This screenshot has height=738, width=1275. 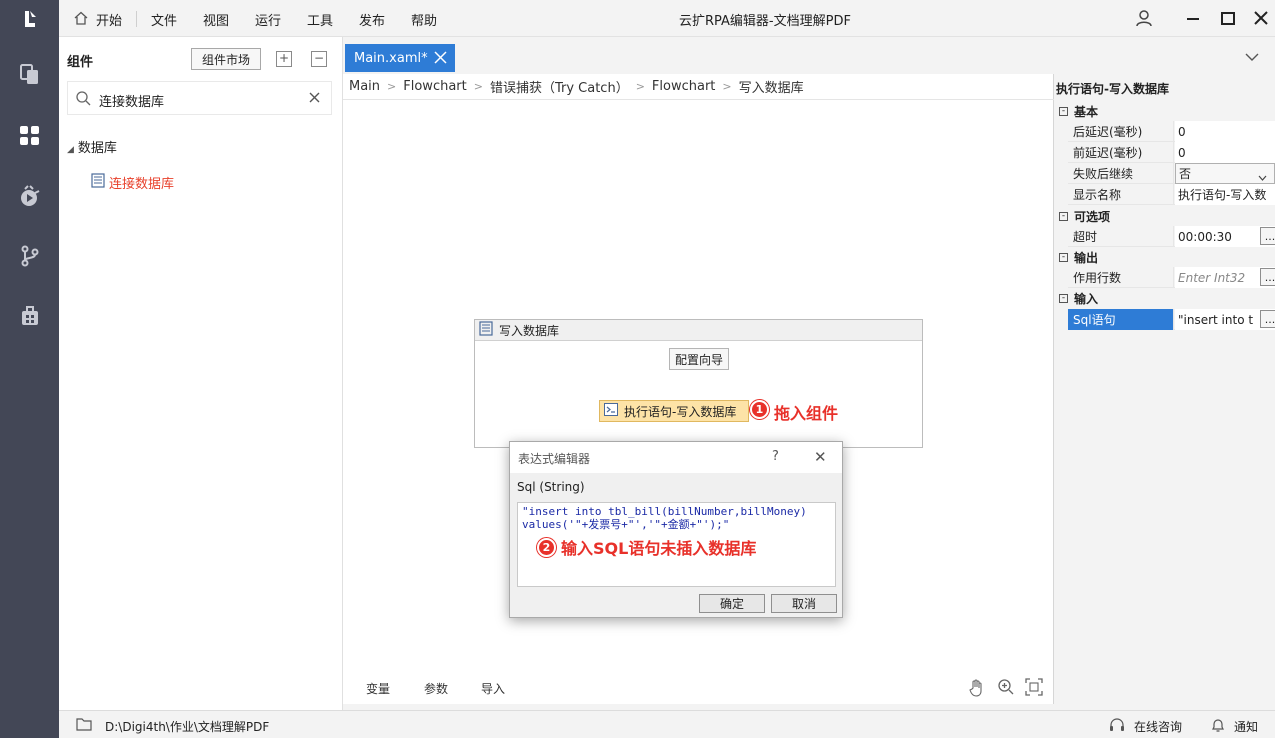 I want to click on canvas-bottom-bar: 变量 参数 导入, so click(x=698, y=689).